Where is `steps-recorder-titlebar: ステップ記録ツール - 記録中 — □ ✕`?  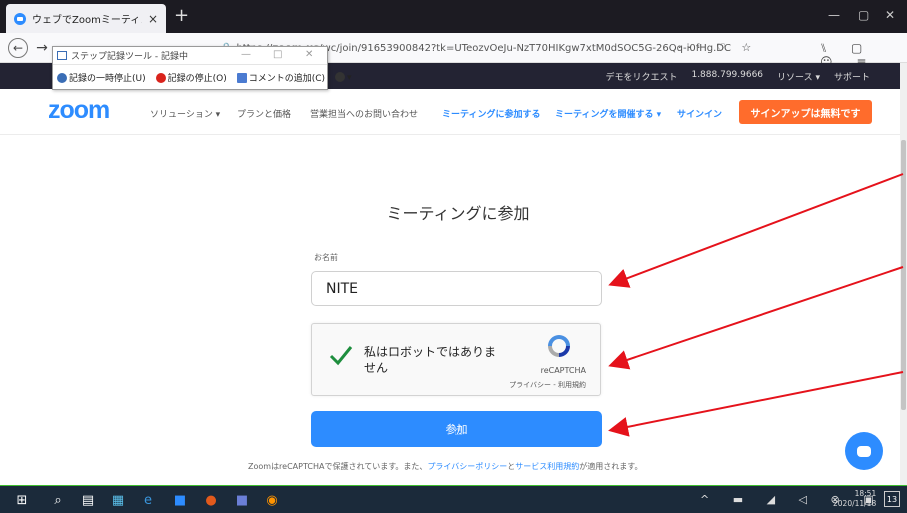 steps-recorder-titlebar: ステップ記録ツール - 記録中 — □ ✕ is located at coordinates (190, 56).